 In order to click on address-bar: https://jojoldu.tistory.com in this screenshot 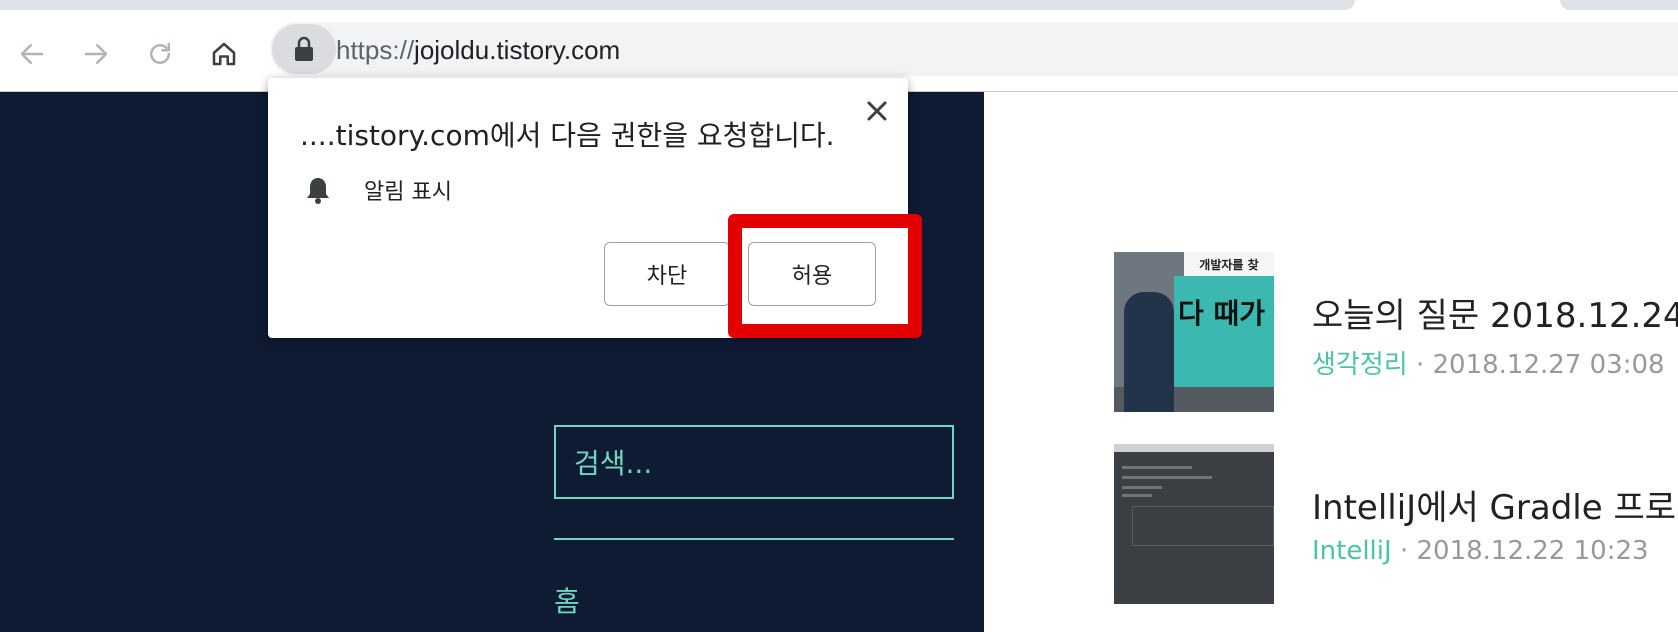, I will do `click(974, 49)`.